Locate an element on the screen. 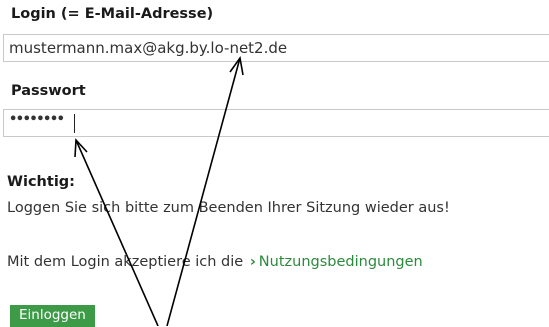 This screenshot has width=549, height=327. arrow-shaft-password is located at coordinates (117, 232).